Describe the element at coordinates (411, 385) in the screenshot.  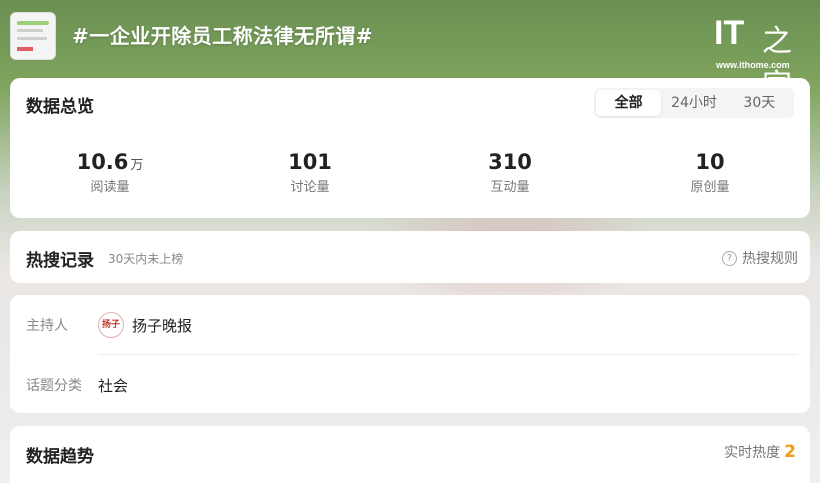
I see `category-row: 话题分类 社会` at that location.